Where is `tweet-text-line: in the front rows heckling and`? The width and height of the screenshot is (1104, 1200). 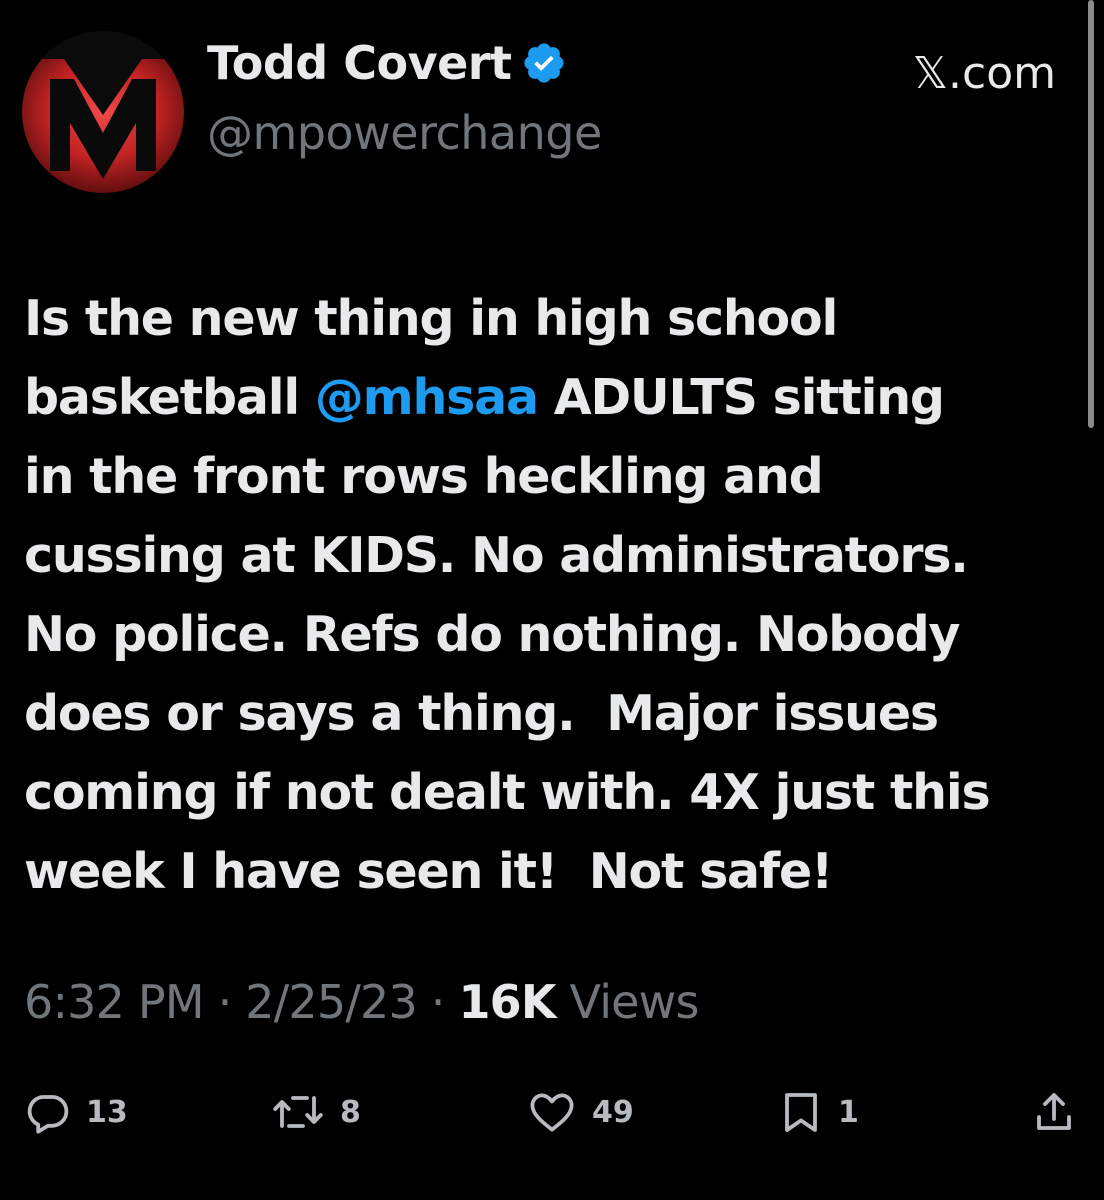 tweet-text-line: in the front rows heckling and is located at coordinates (544, 476).